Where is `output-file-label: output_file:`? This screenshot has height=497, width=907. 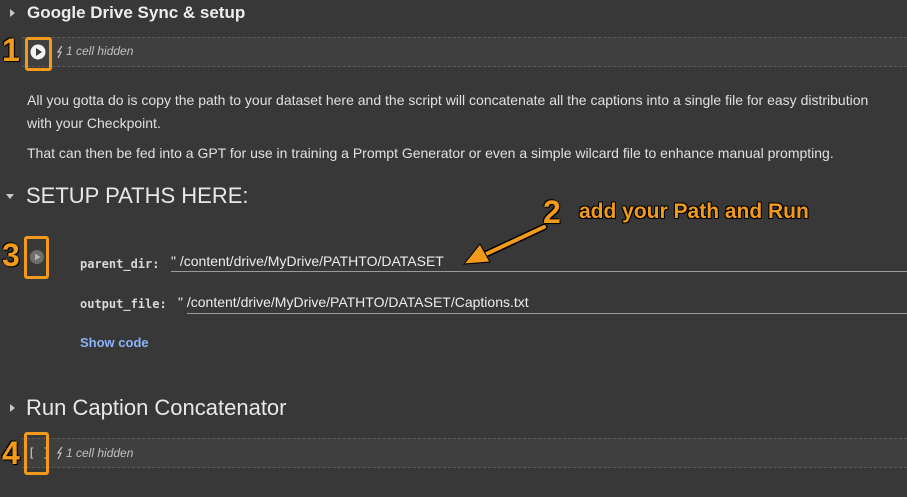 output-file-label: output_file: is located at coordinates (123, 304).